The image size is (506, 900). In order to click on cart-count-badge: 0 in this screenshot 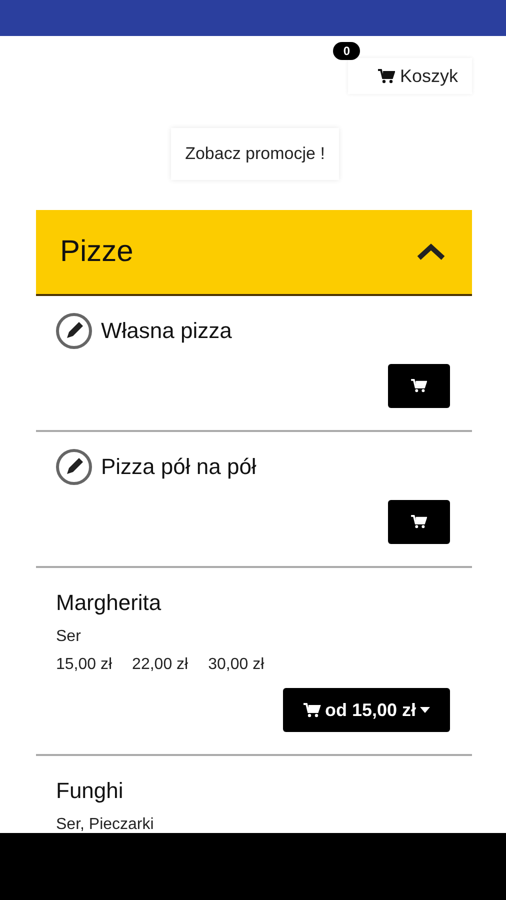, I will do `click(346, 51)`.